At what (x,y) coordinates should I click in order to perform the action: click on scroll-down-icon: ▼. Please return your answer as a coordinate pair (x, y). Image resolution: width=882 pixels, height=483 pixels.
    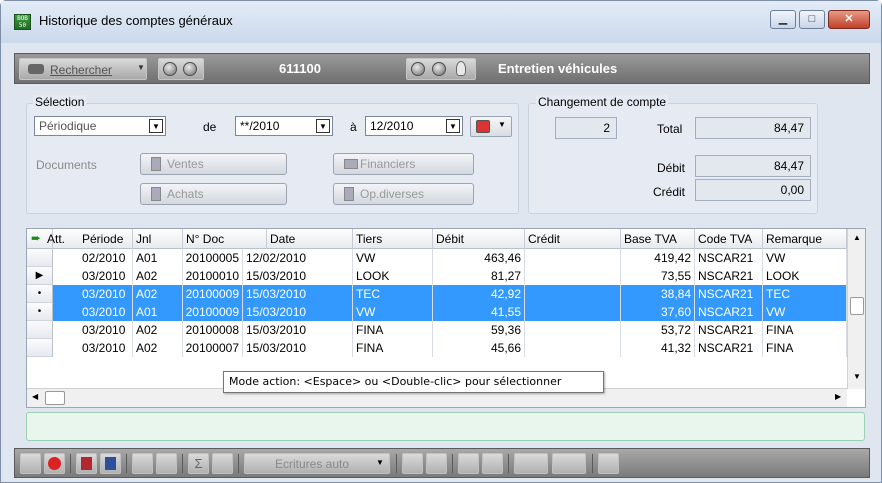
    Looking at the image, I should click on (857, 376).